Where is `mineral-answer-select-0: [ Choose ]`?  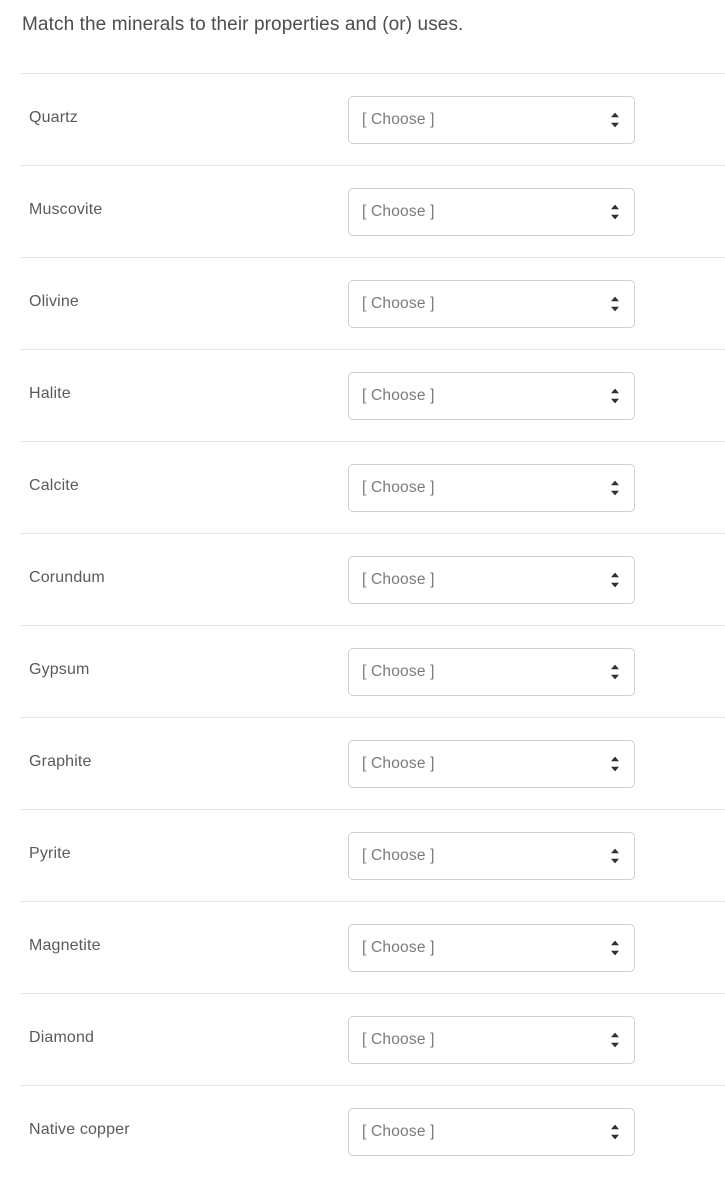
mineral-answer-select-0: [ Choose ] is located at coordinates (491, 120).